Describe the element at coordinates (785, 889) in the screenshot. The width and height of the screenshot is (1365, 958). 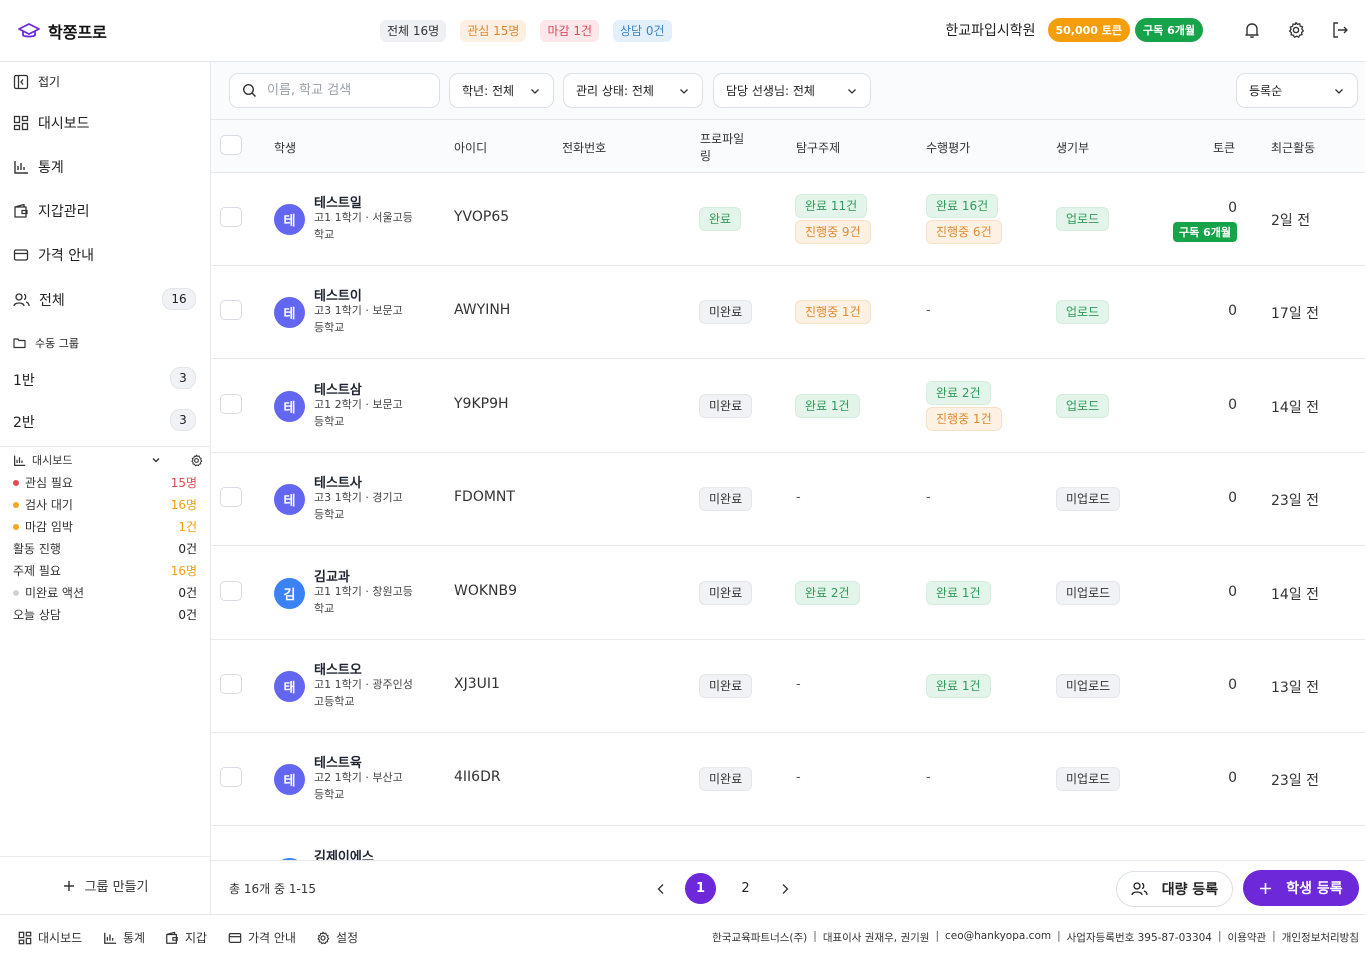
I see `chevron-right-icon` at that location.